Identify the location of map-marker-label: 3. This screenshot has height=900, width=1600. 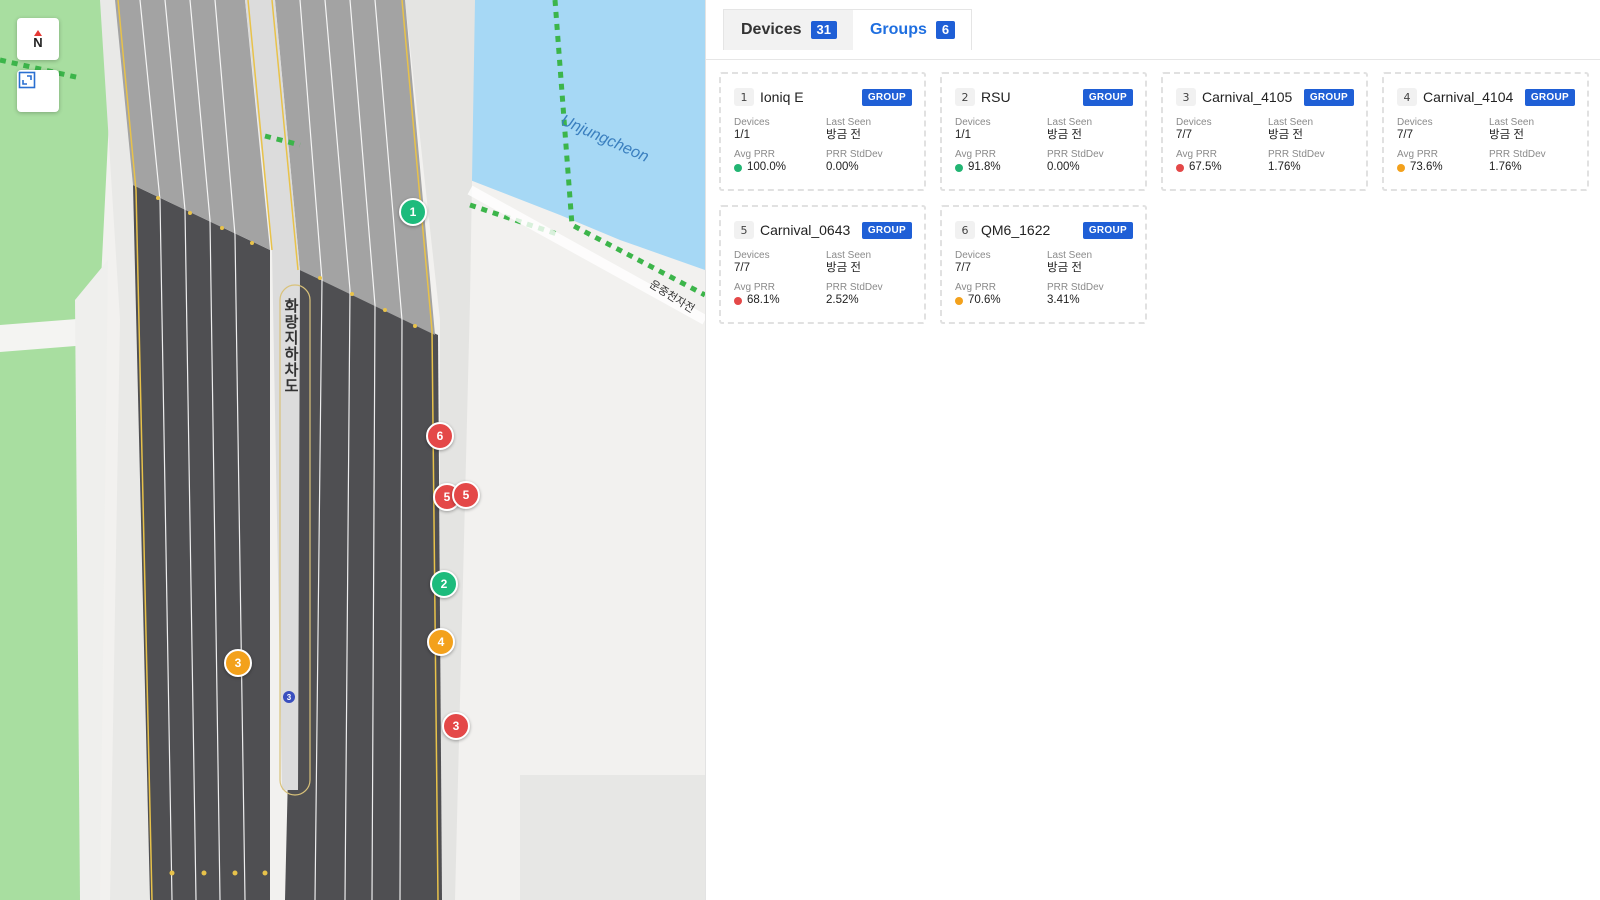
(238, 663).